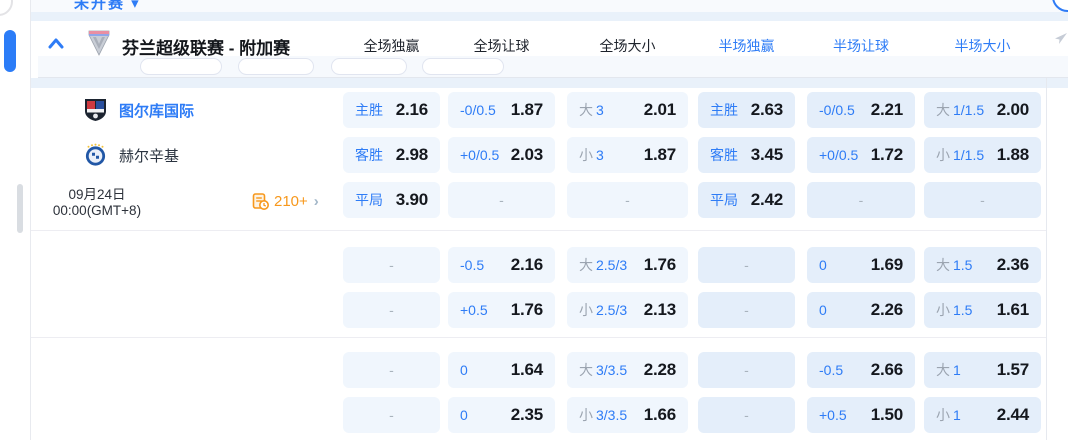 The width and height of the screenshot is (1068, 440). What do you see at coordinates (746, 155) in the screenshot?
I see `odds-cell: 客胜 3.45` at bounding box center [746, 155].